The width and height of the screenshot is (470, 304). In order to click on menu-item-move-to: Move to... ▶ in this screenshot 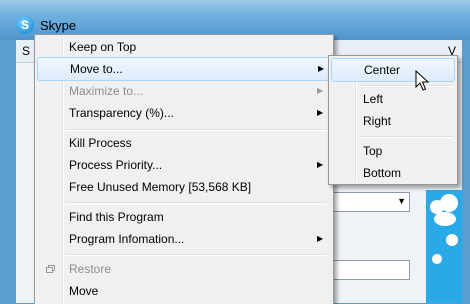, I will do `click(184, 69)`.